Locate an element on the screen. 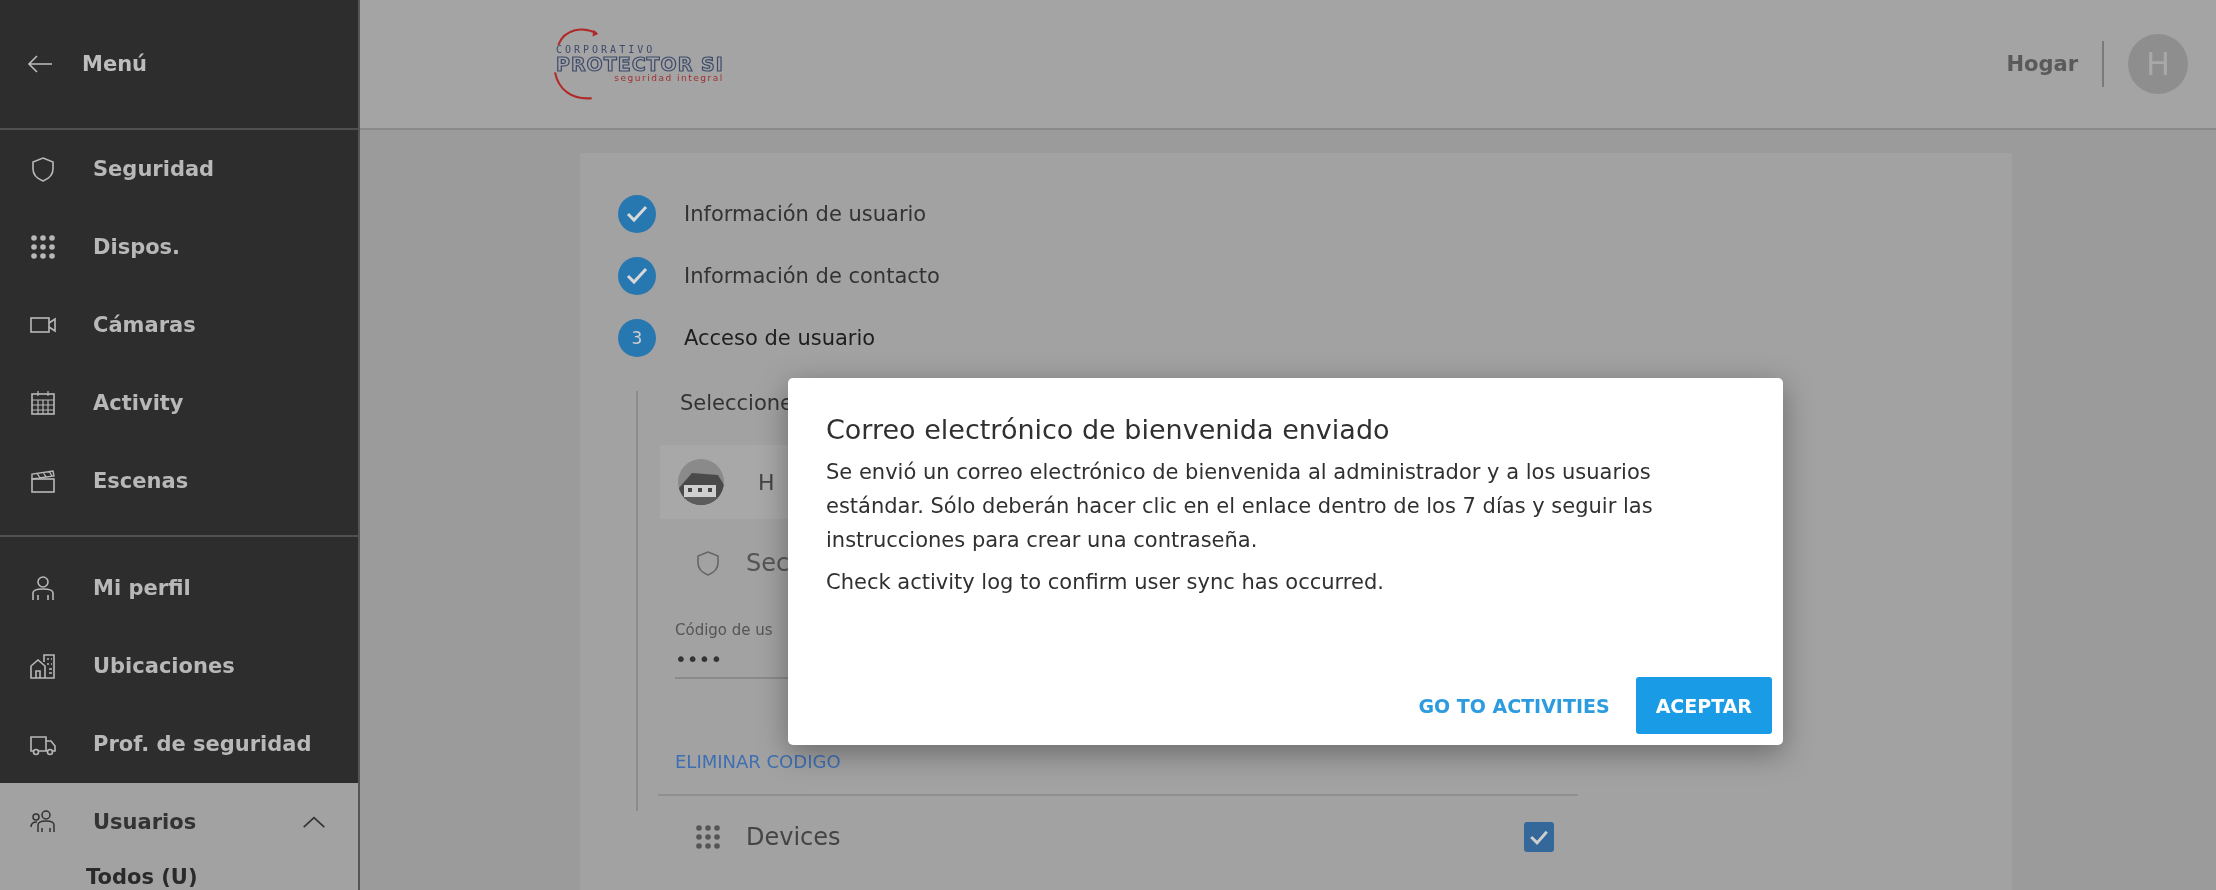 The image size is (2216, 890). logo: CORPORATIVO PROTECTOR SI seguridad integral is located at coordinates (637, 64).